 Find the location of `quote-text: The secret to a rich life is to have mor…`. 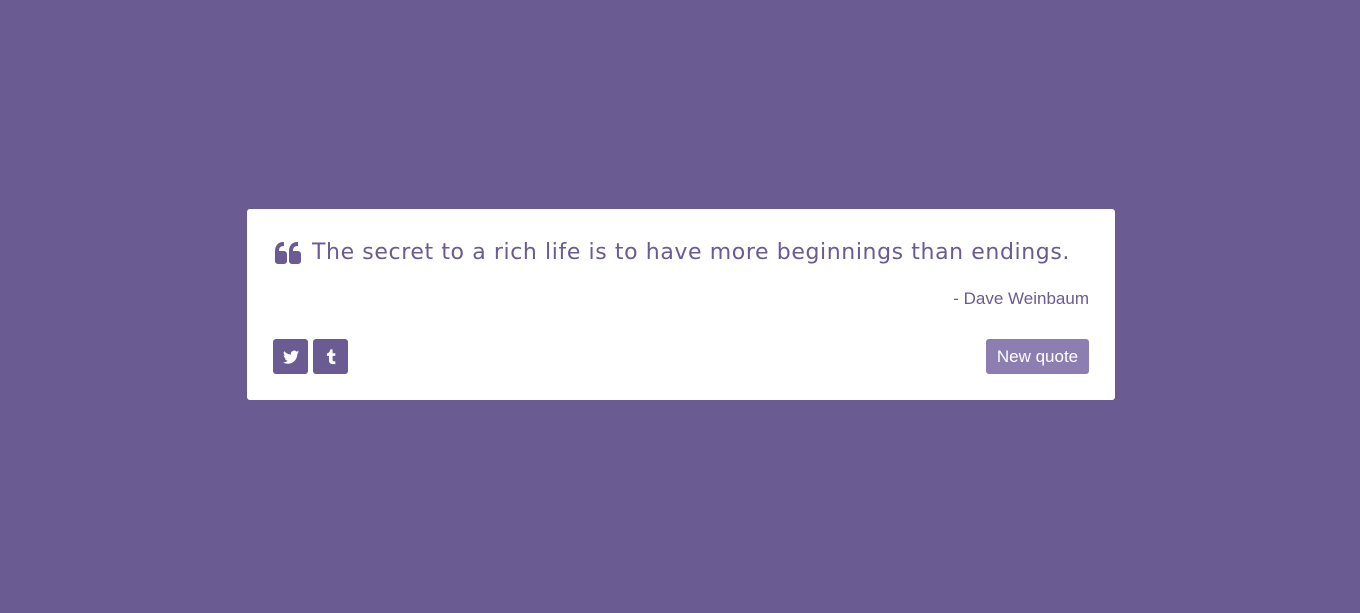

quote-text: The secret to a rich life is to have mor… is located at coordinates (691, 252).